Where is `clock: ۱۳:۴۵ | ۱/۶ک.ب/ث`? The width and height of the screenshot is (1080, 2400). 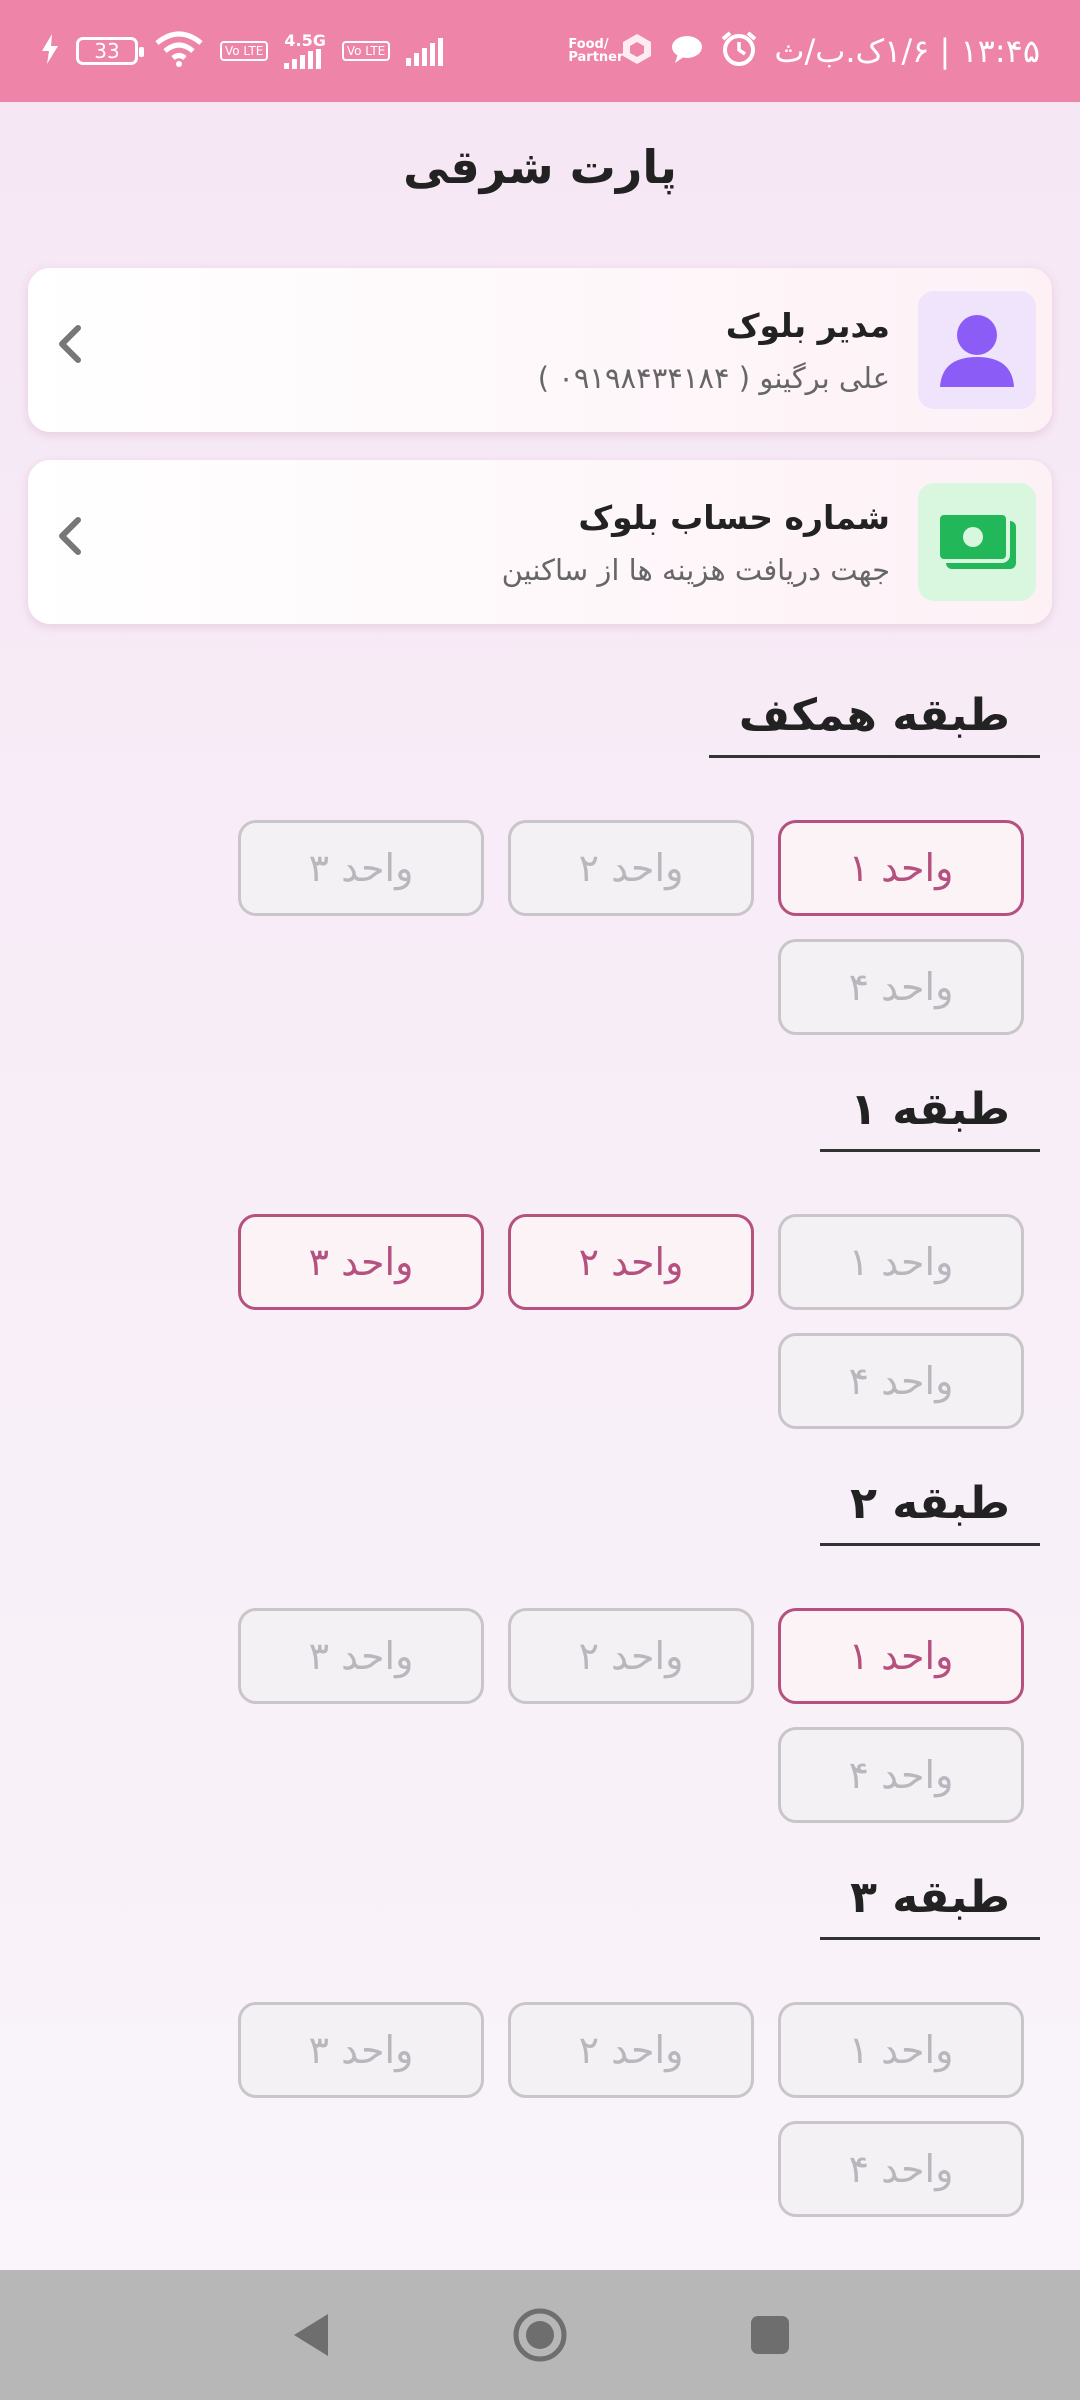 clock: ۱۳:۴۵ | ۱/۶ک.ب/ث is located at coordinates (907, 51).